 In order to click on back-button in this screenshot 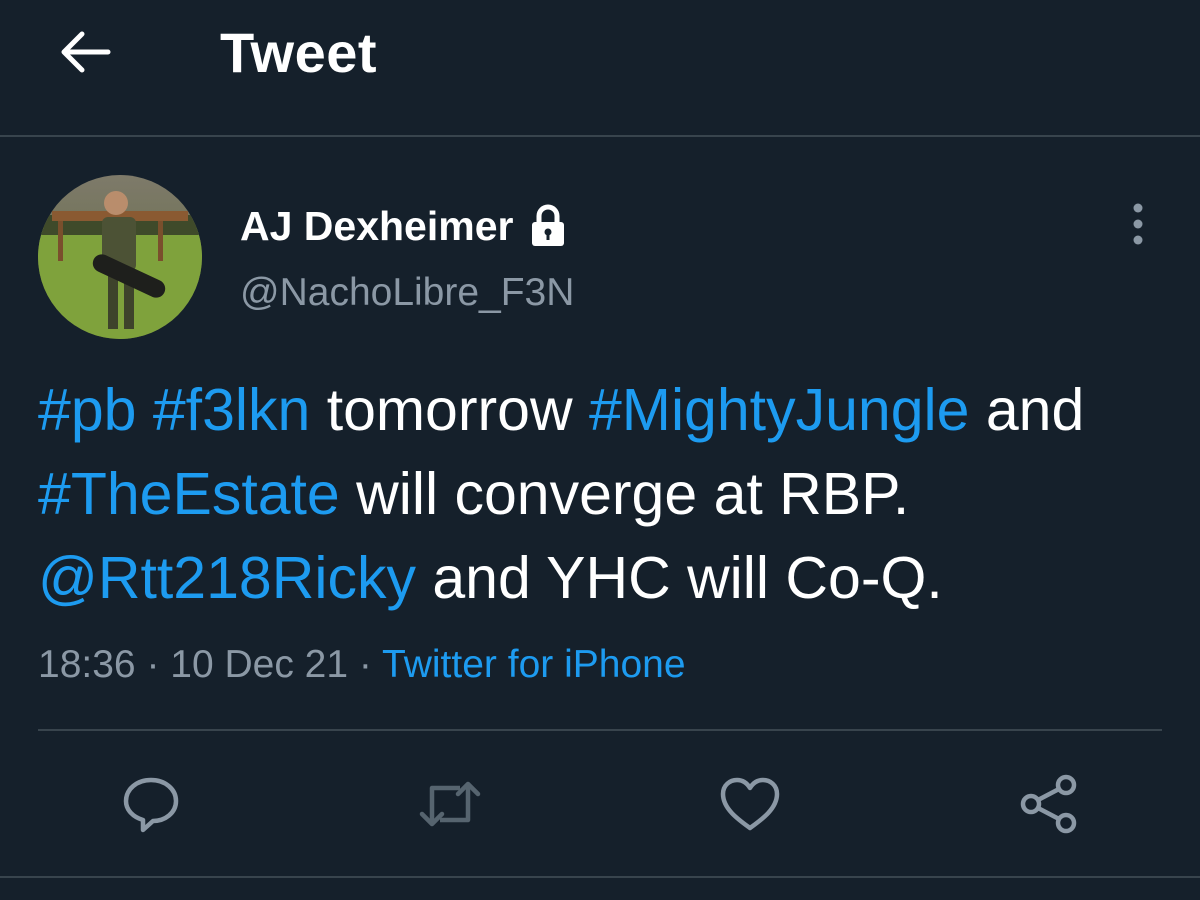, I will do `click(86, 52)`.